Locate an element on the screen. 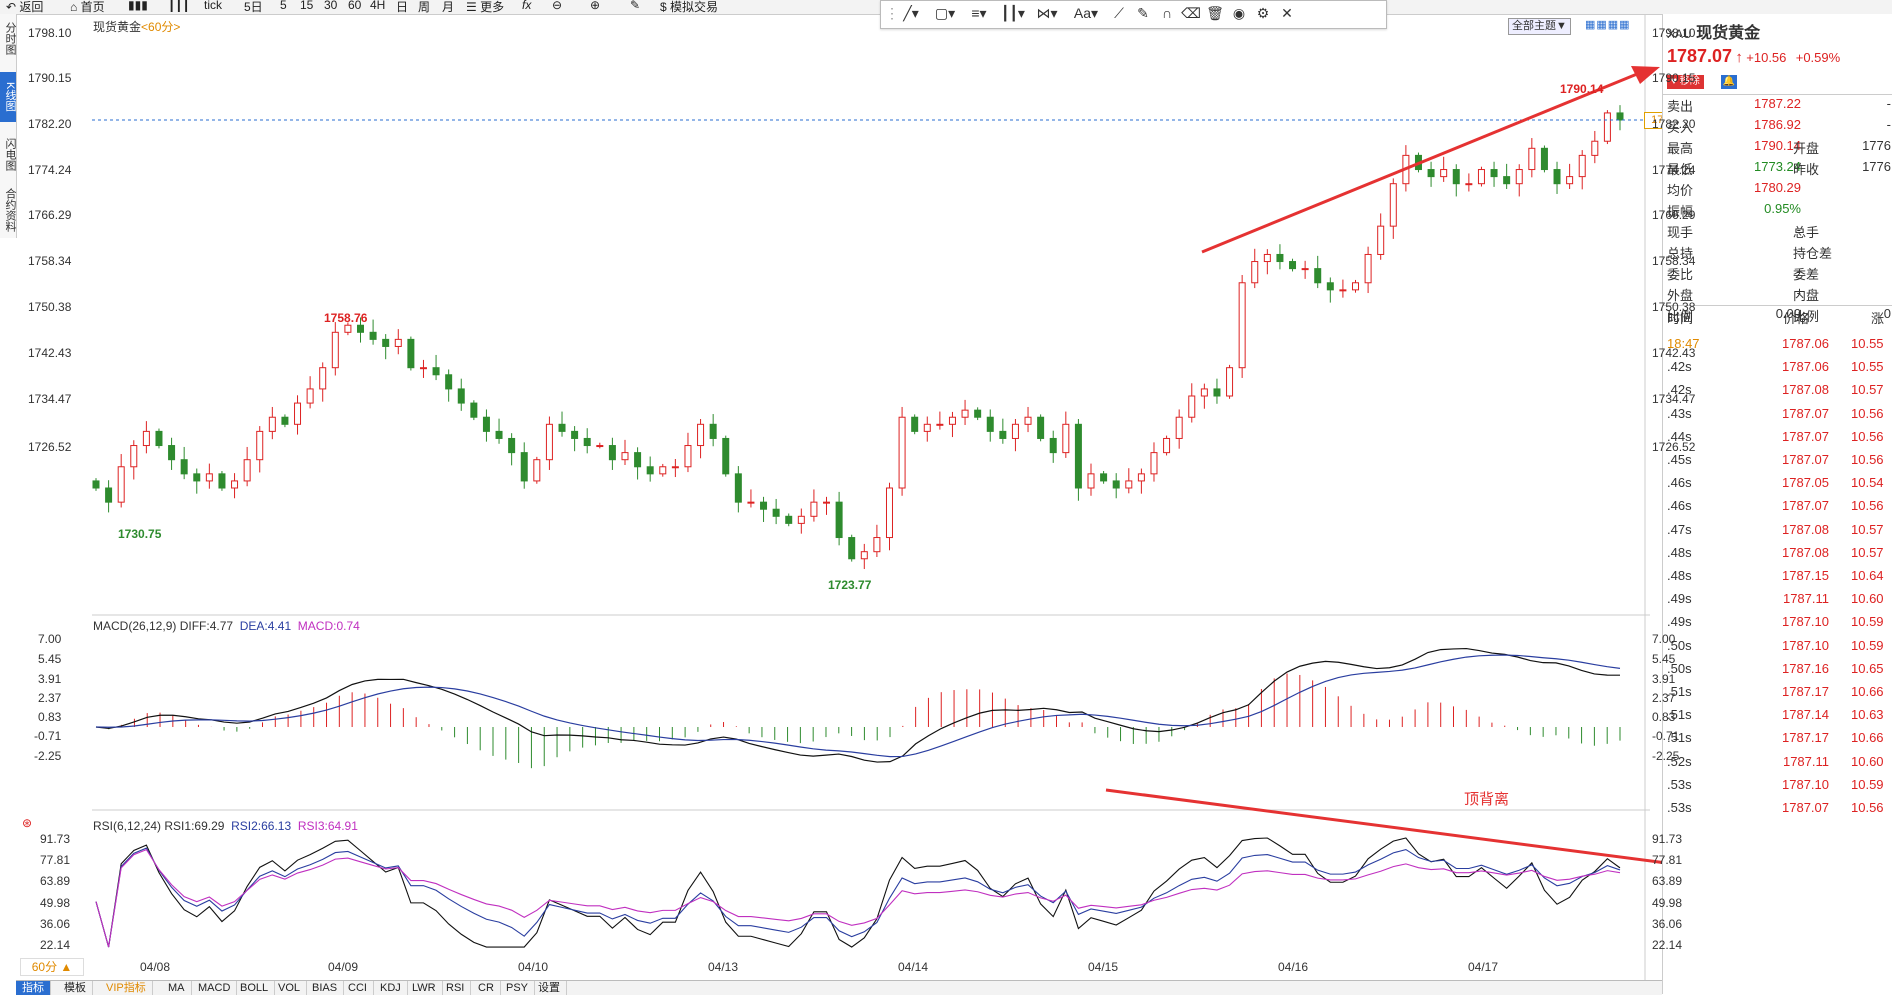 The image size is (1892, 995). tick-price: 1787.14 is located at coordinates (1805, 715).